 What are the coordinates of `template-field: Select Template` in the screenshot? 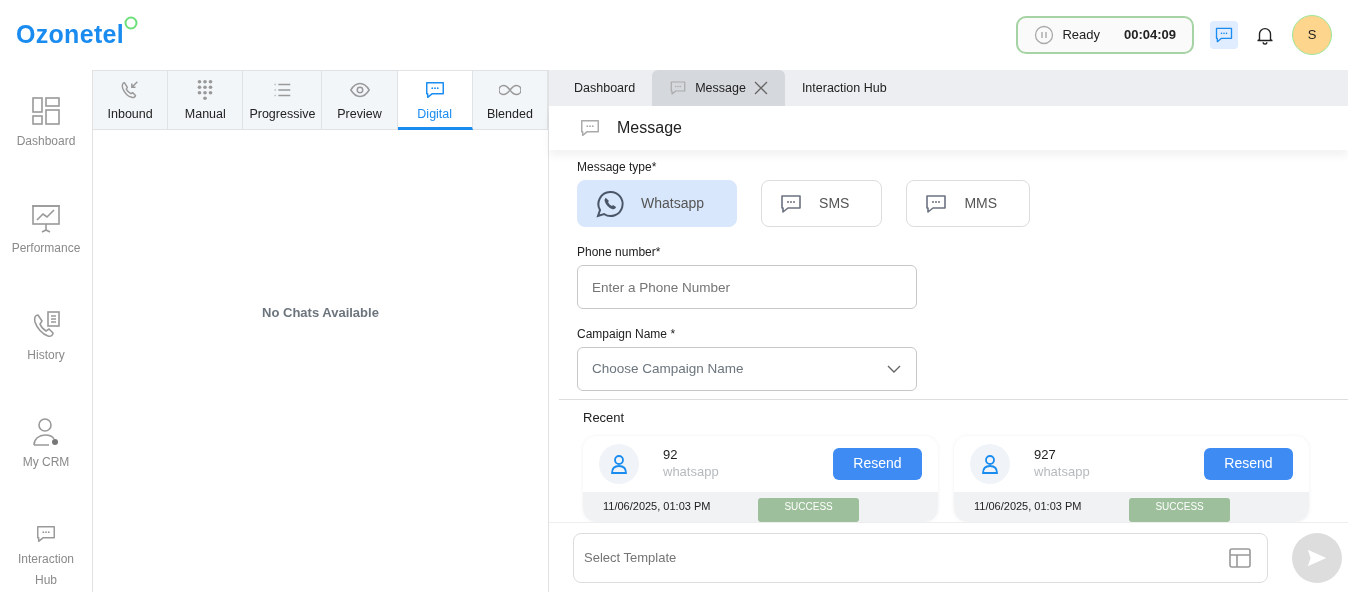 It's located at (920, 557).